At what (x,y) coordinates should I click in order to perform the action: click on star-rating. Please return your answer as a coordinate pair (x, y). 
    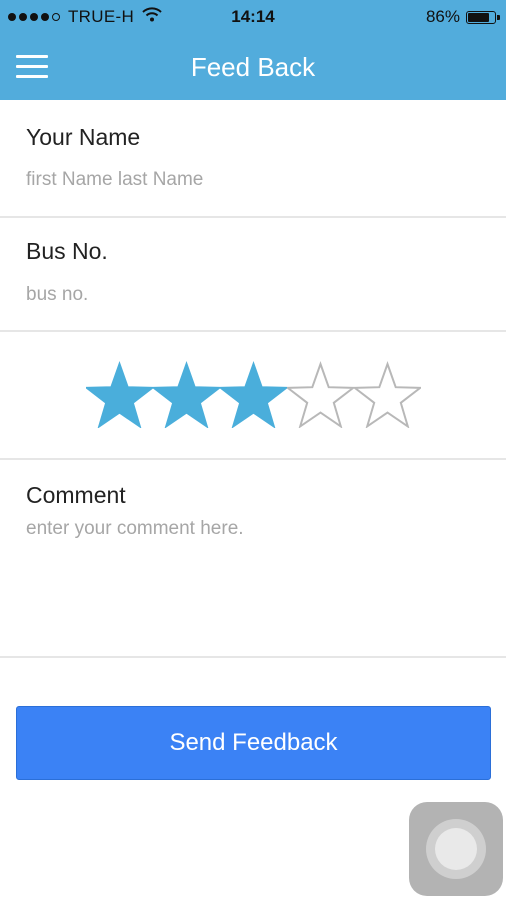
    Looking at the image, I should click on (253, 394).